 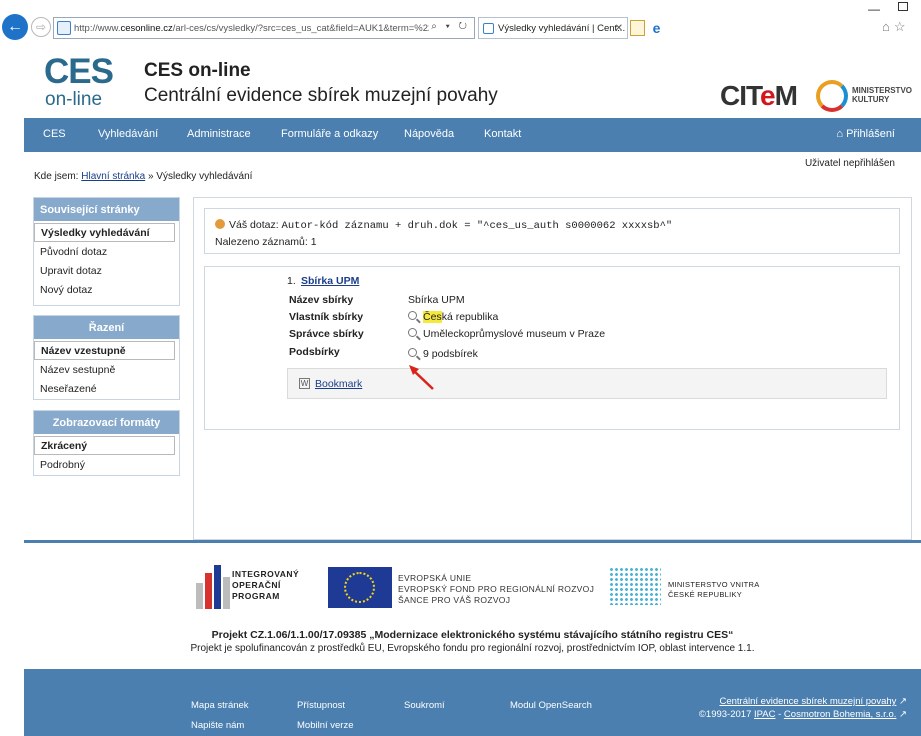 What do you see at coordinates (325, 725) in the screenshot?
I see `footer-link-mobile: Mobilní verze` at bounding box center [325, 725].